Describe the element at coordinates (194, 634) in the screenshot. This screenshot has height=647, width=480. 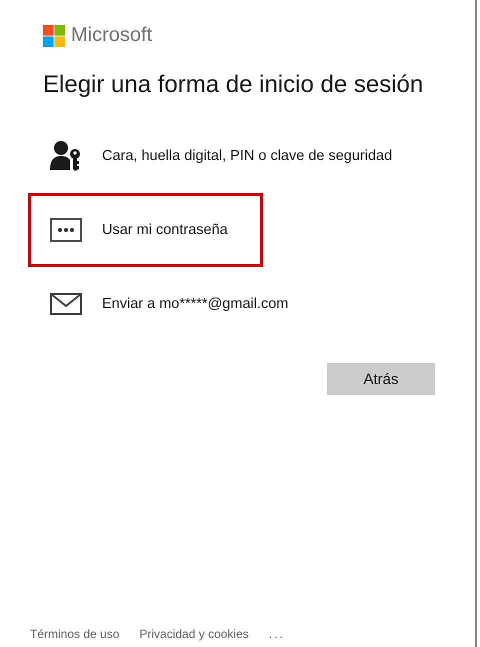
I see `footer-link: Privacidad y cookies` at that location.